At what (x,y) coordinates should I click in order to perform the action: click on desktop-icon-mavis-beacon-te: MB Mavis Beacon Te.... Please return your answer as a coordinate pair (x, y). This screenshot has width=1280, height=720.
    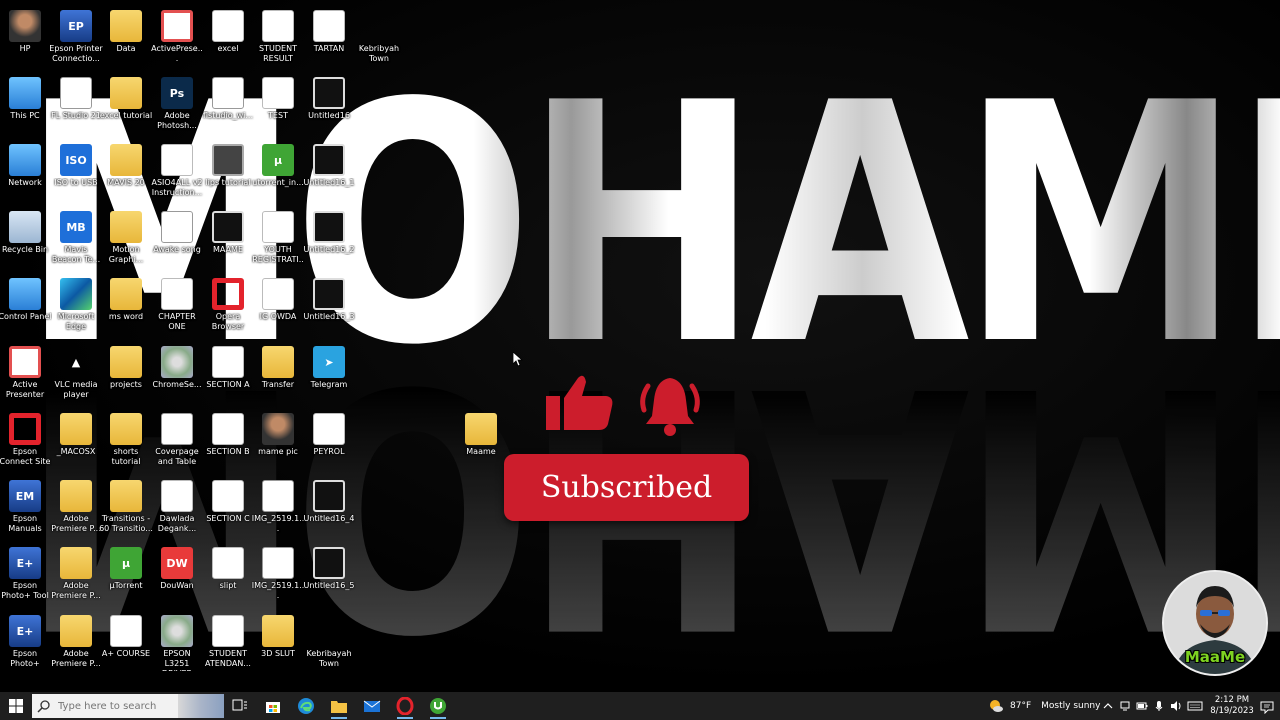
    Looking at the image, I should click on (76, 240).